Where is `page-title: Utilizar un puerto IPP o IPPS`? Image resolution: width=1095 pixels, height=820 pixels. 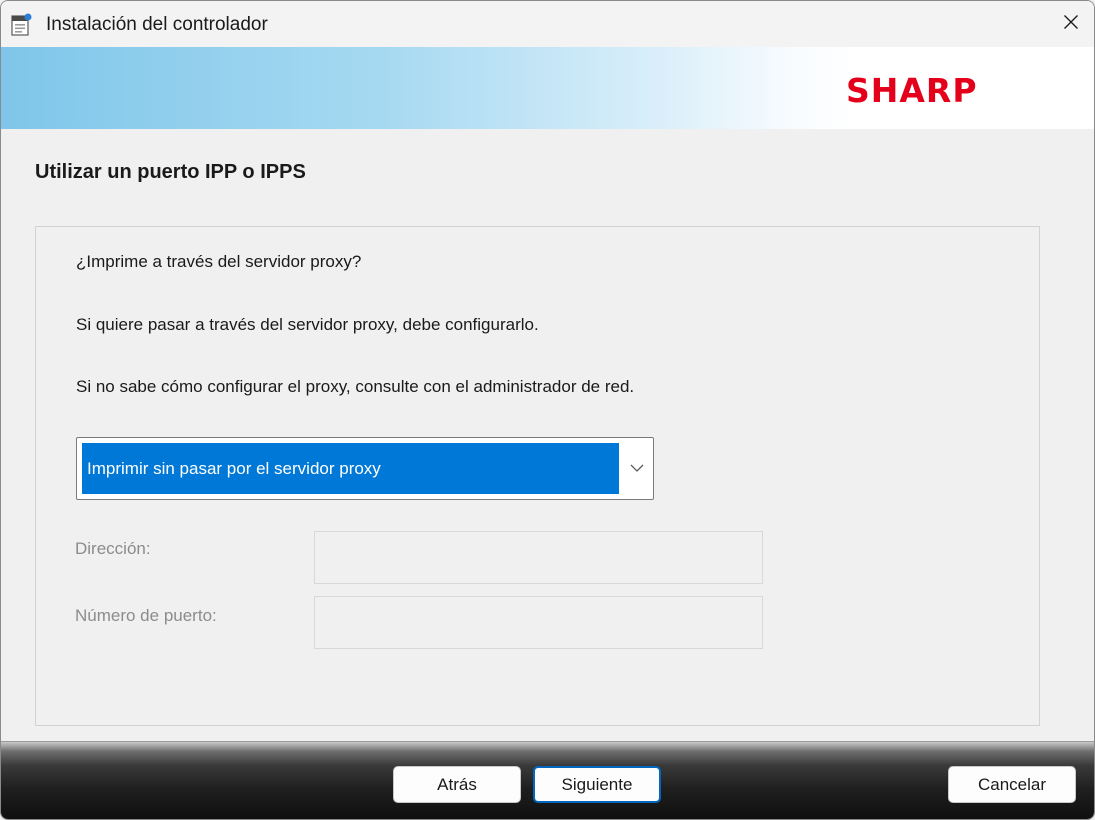 page-title: Utilizar un puerto IPP o IPPS is located at coordinates (170, 172).